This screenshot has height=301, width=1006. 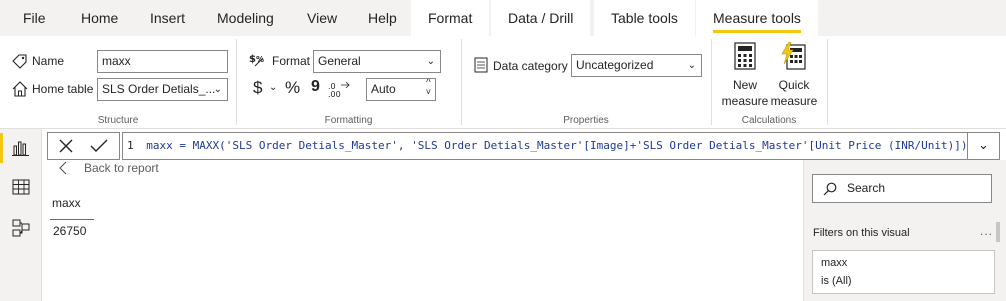 I want to click on format-icon: $ %, so click(x=256, y=60).